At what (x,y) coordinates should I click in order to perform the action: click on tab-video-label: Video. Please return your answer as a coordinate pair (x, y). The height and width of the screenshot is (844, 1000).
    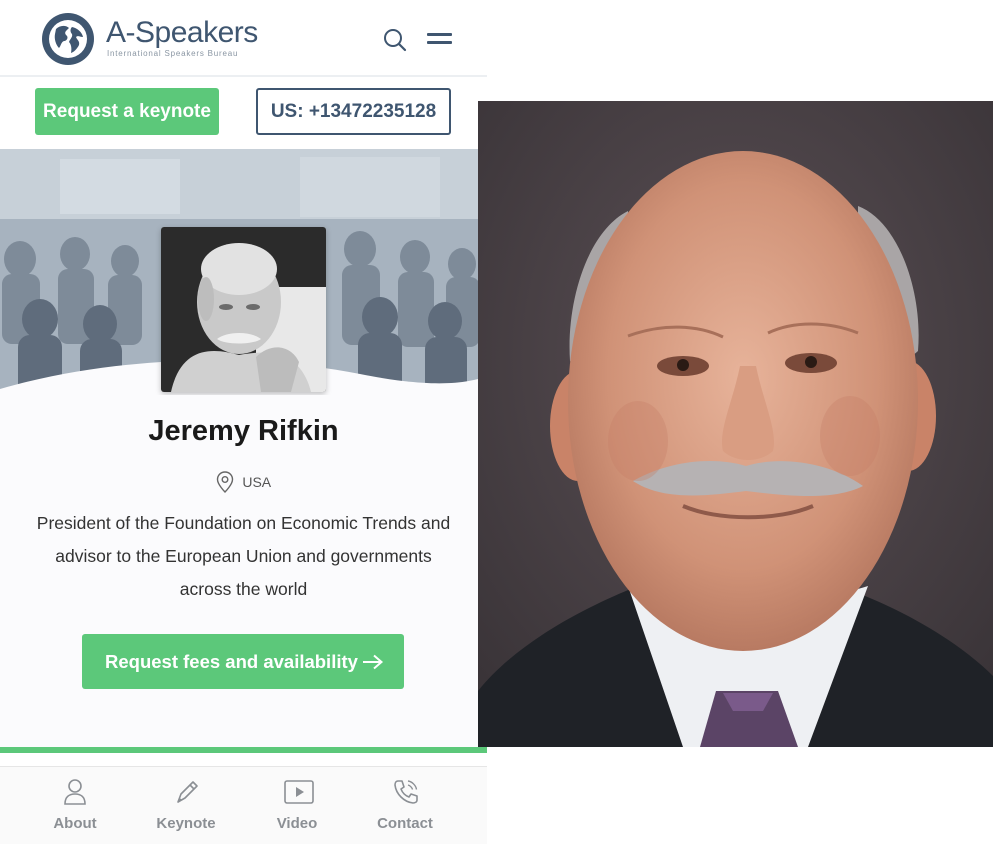
    Looking at the image, I should click on (297, 823).